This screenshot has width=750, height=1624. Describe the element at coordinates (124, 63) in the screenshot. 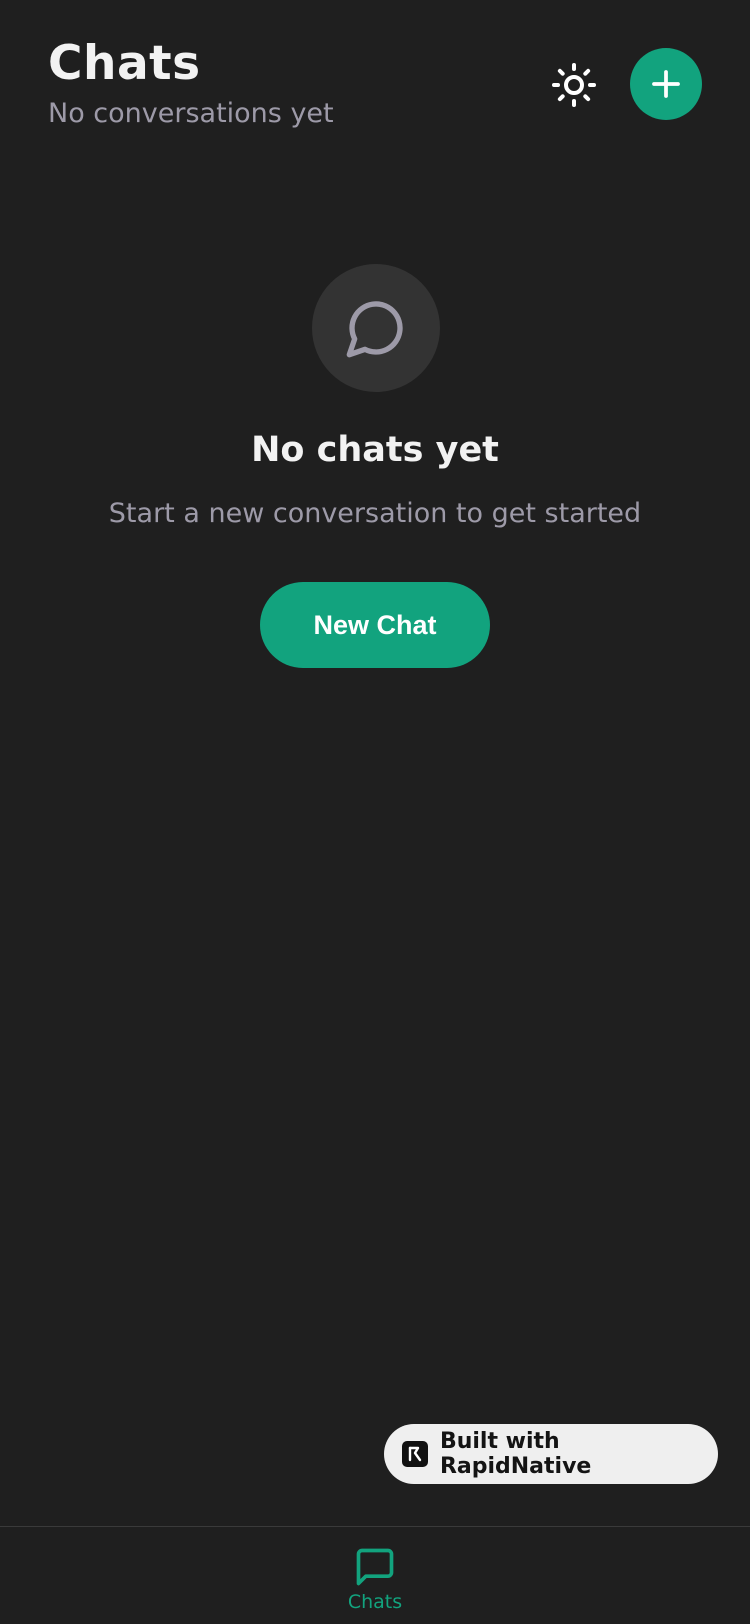

I see `page-title: Chats` at that location.